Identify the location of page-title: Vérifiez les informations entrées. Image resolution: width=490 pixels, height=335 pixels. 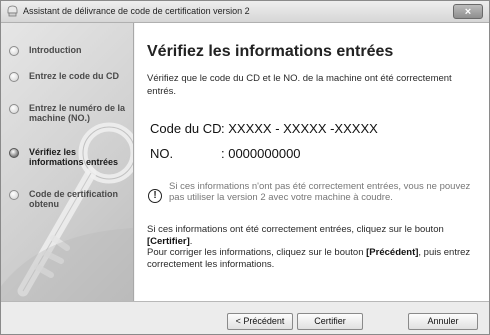
(270, 51).